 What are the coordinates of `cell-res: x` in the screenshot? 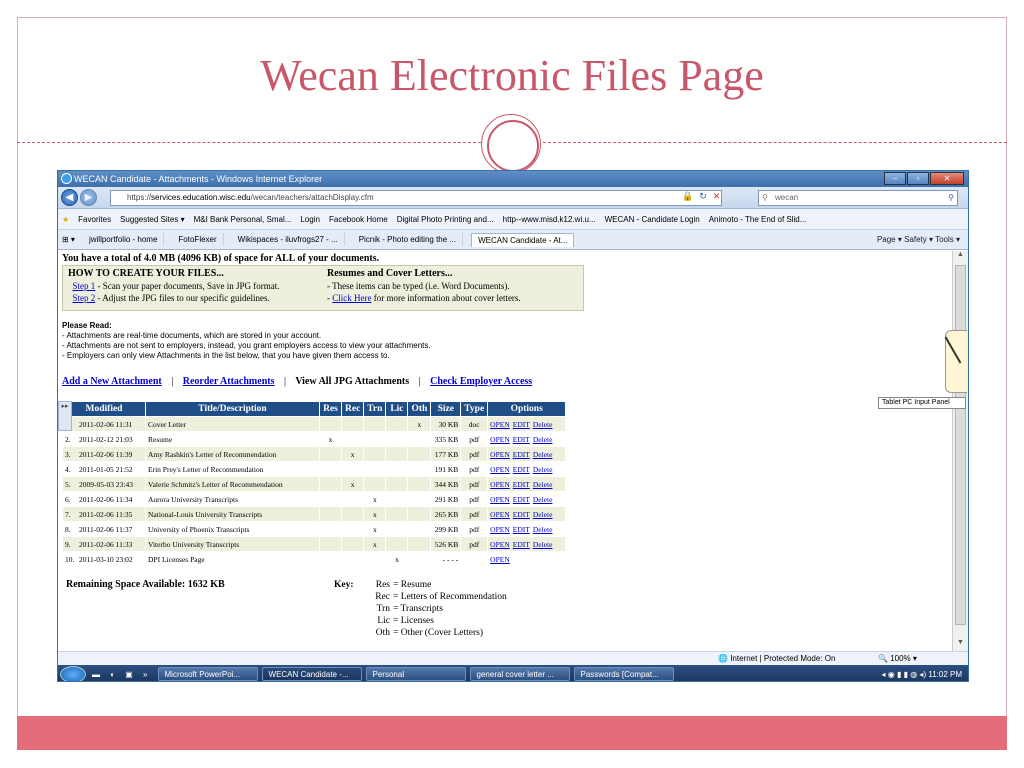 It's located at (330, 439).